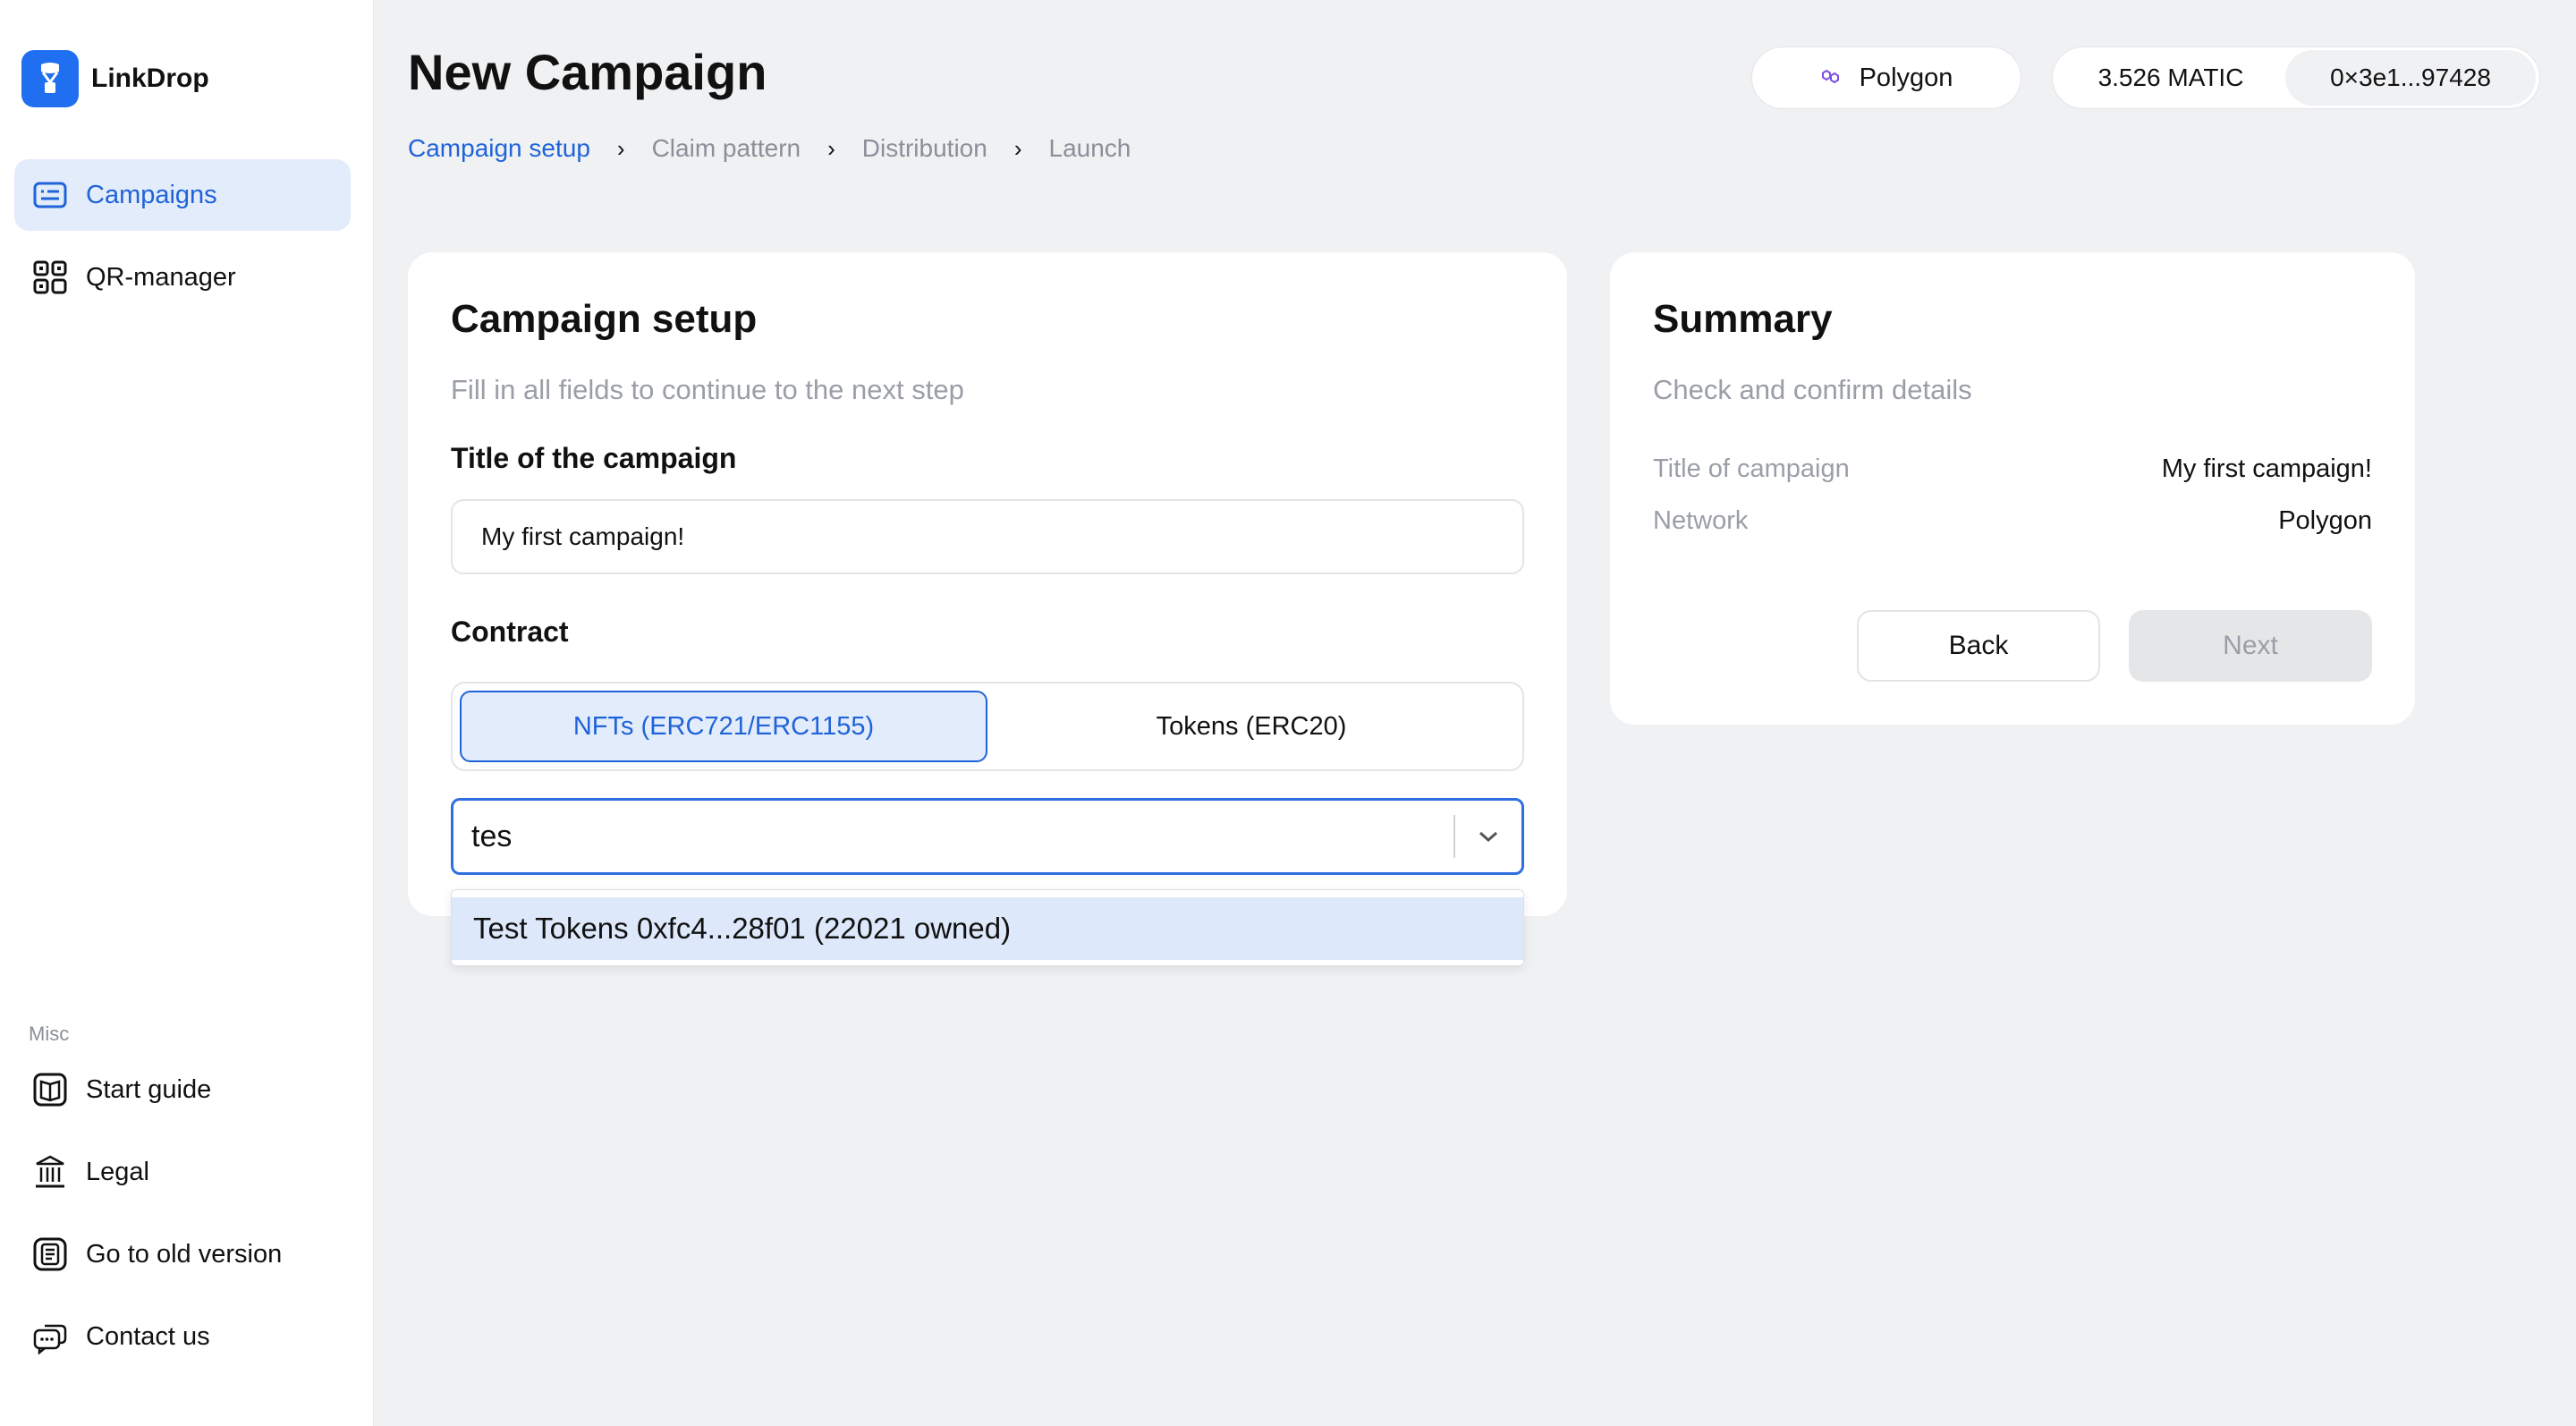  I want to click on sidebar-item-legal: Legal, so click(182, 1172).